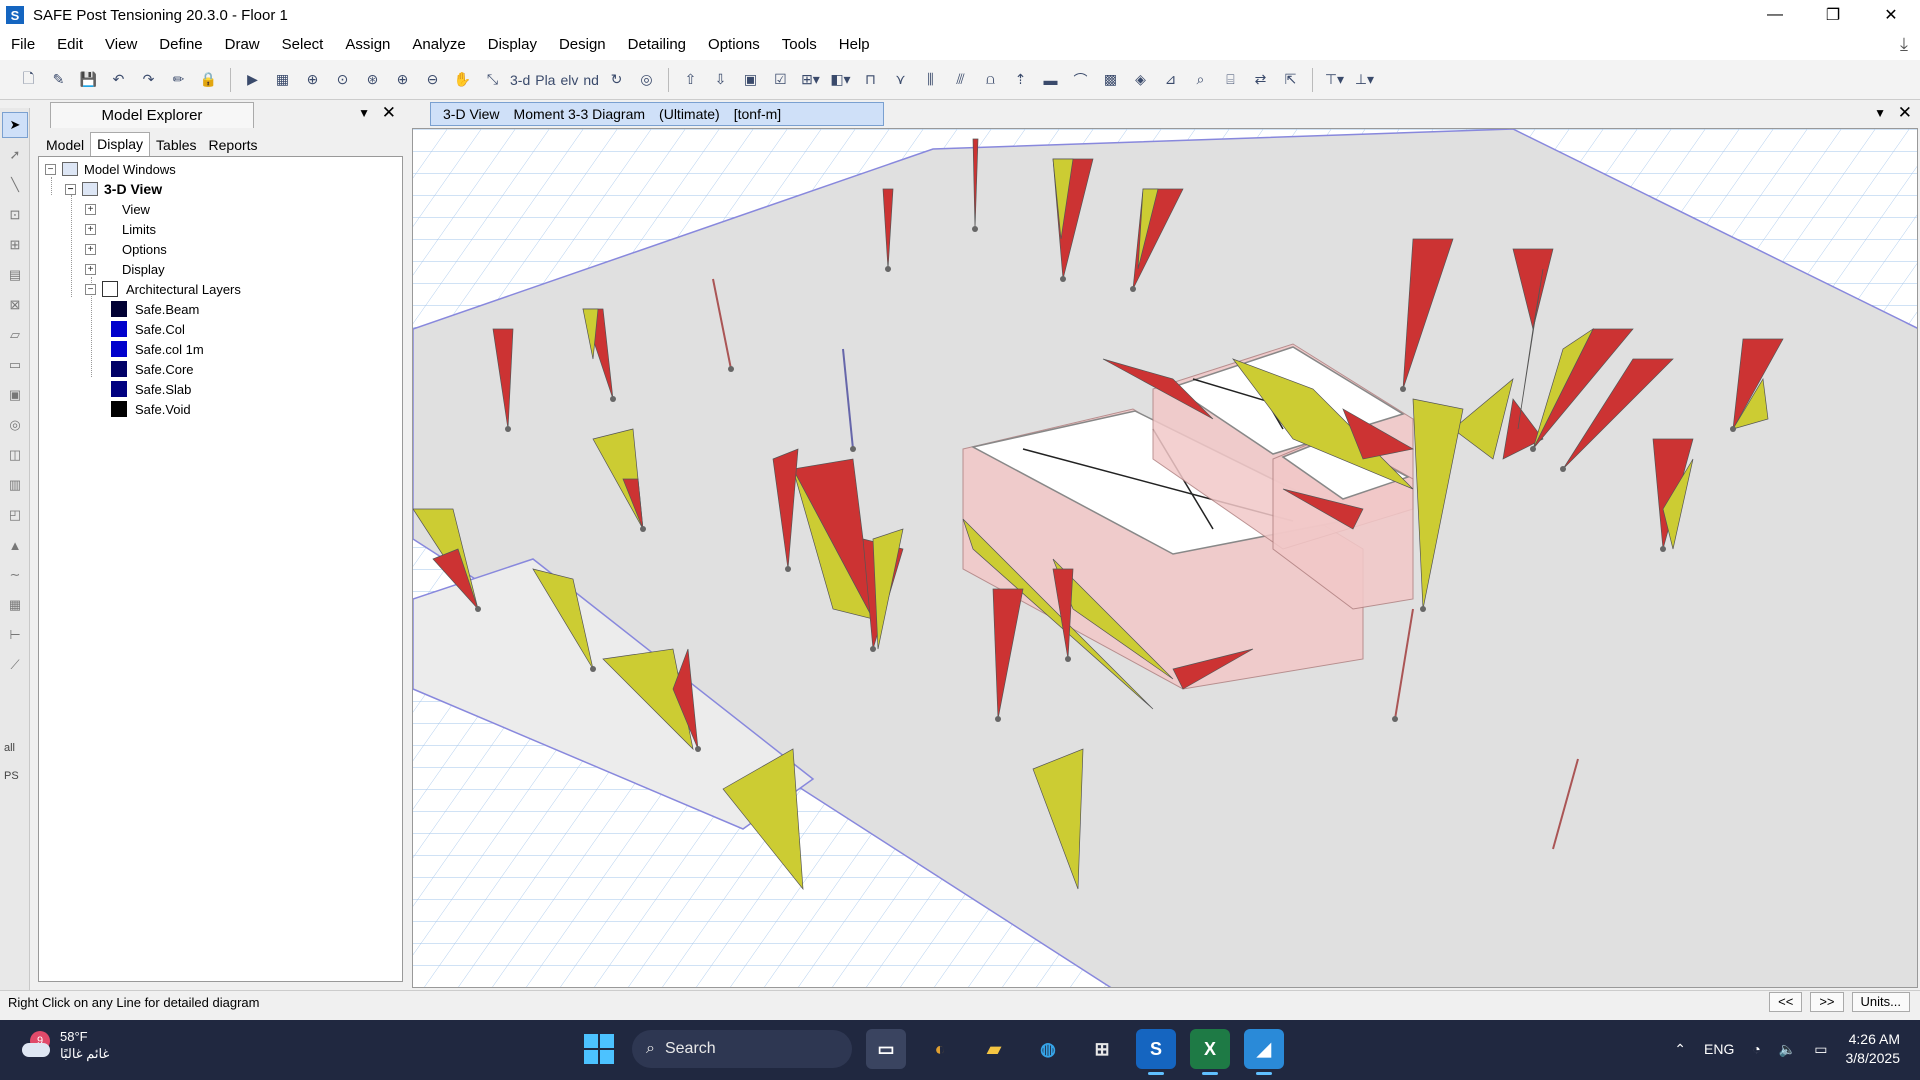 The height and width of the screenshot is (1080, 1920). I want to click on slab-forces-icon: ▬, so click(1050, 79).